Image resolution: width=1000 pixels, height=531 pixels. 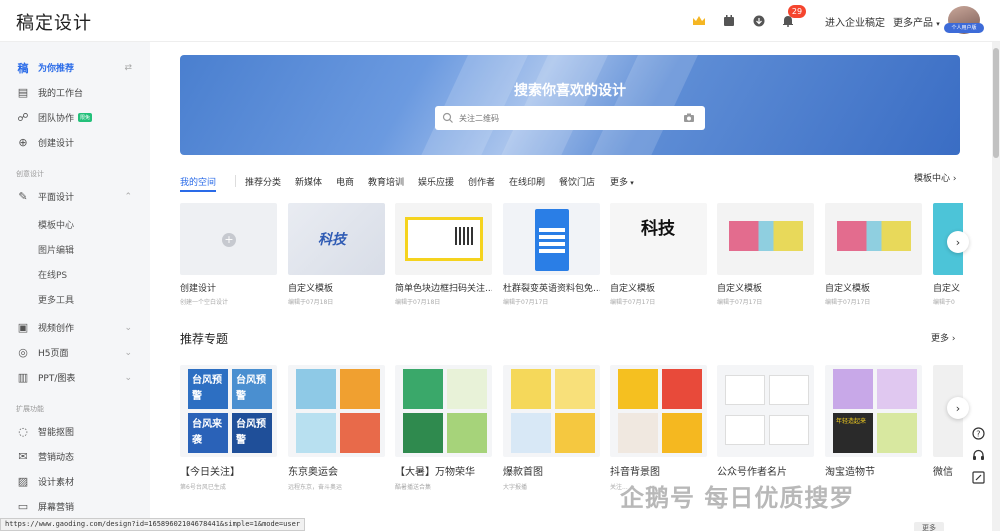 I want to click on brush-icon: ✎, so click(x=23, y=196).